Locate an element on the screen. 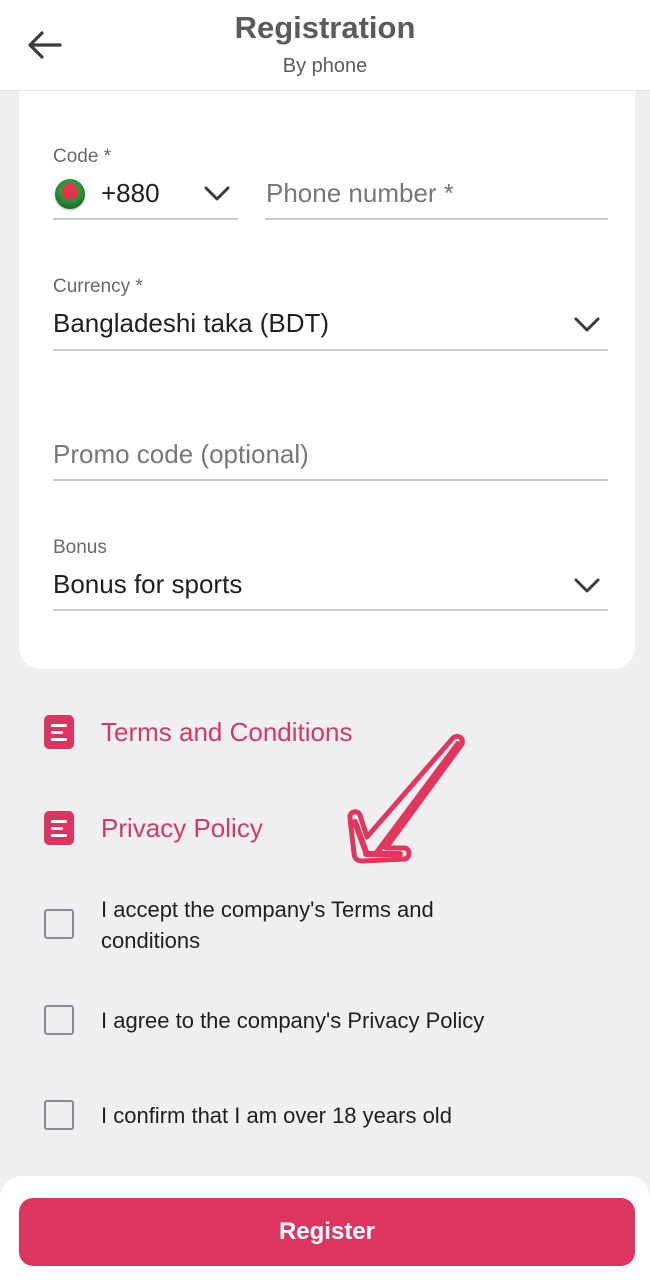 The image size is (650, 1280). confirm-age-label: I confirm that I am over 18 years old is located at coordinates (276, 1115).